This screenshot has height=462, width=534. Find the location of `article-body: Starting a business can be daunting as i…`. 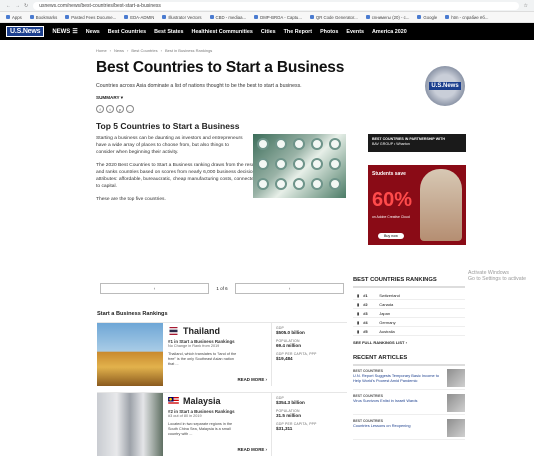

article-body: Starting a business can be daunting as i… is located at coordinates (220, 169).